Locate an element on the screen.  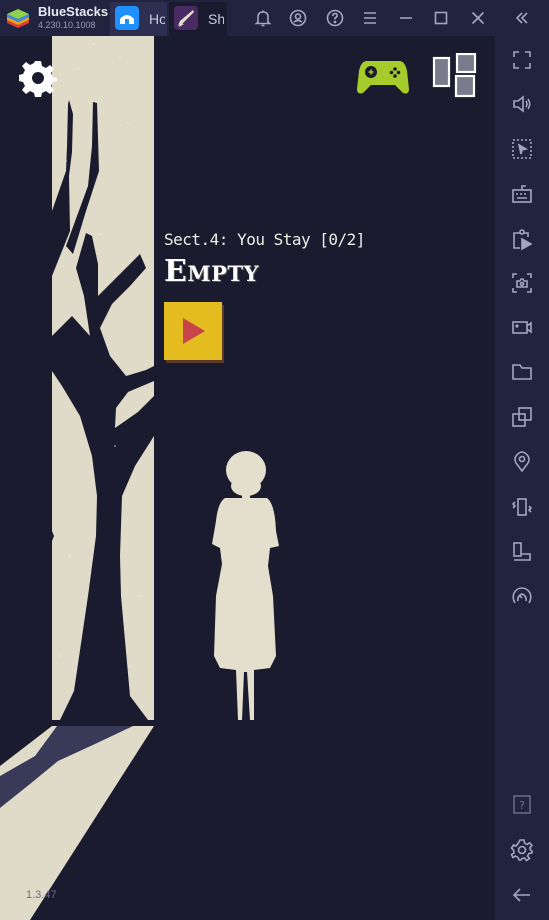
settings-gear-icon is located at coordinates (38, 78).